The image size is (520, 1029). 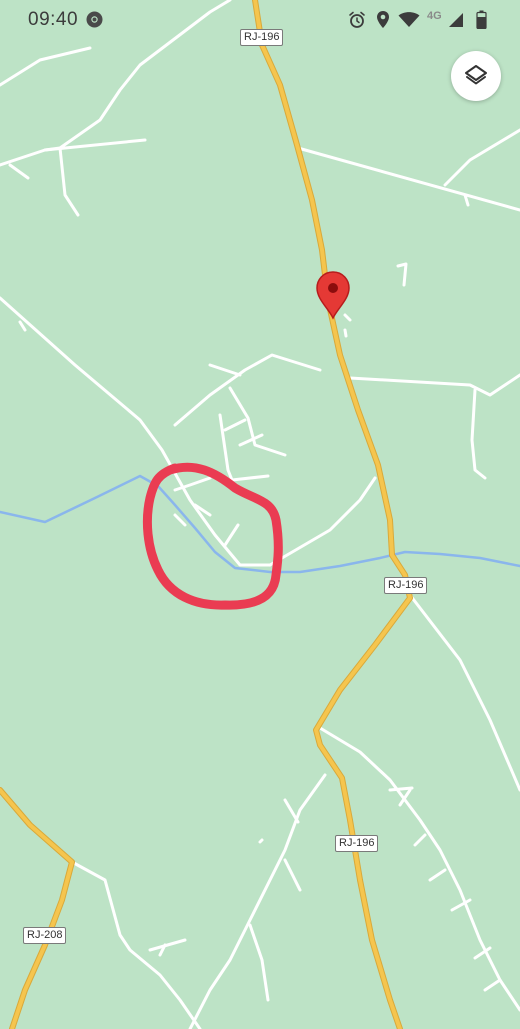 I want to click on layers-icon, so click(x=476, y=75).